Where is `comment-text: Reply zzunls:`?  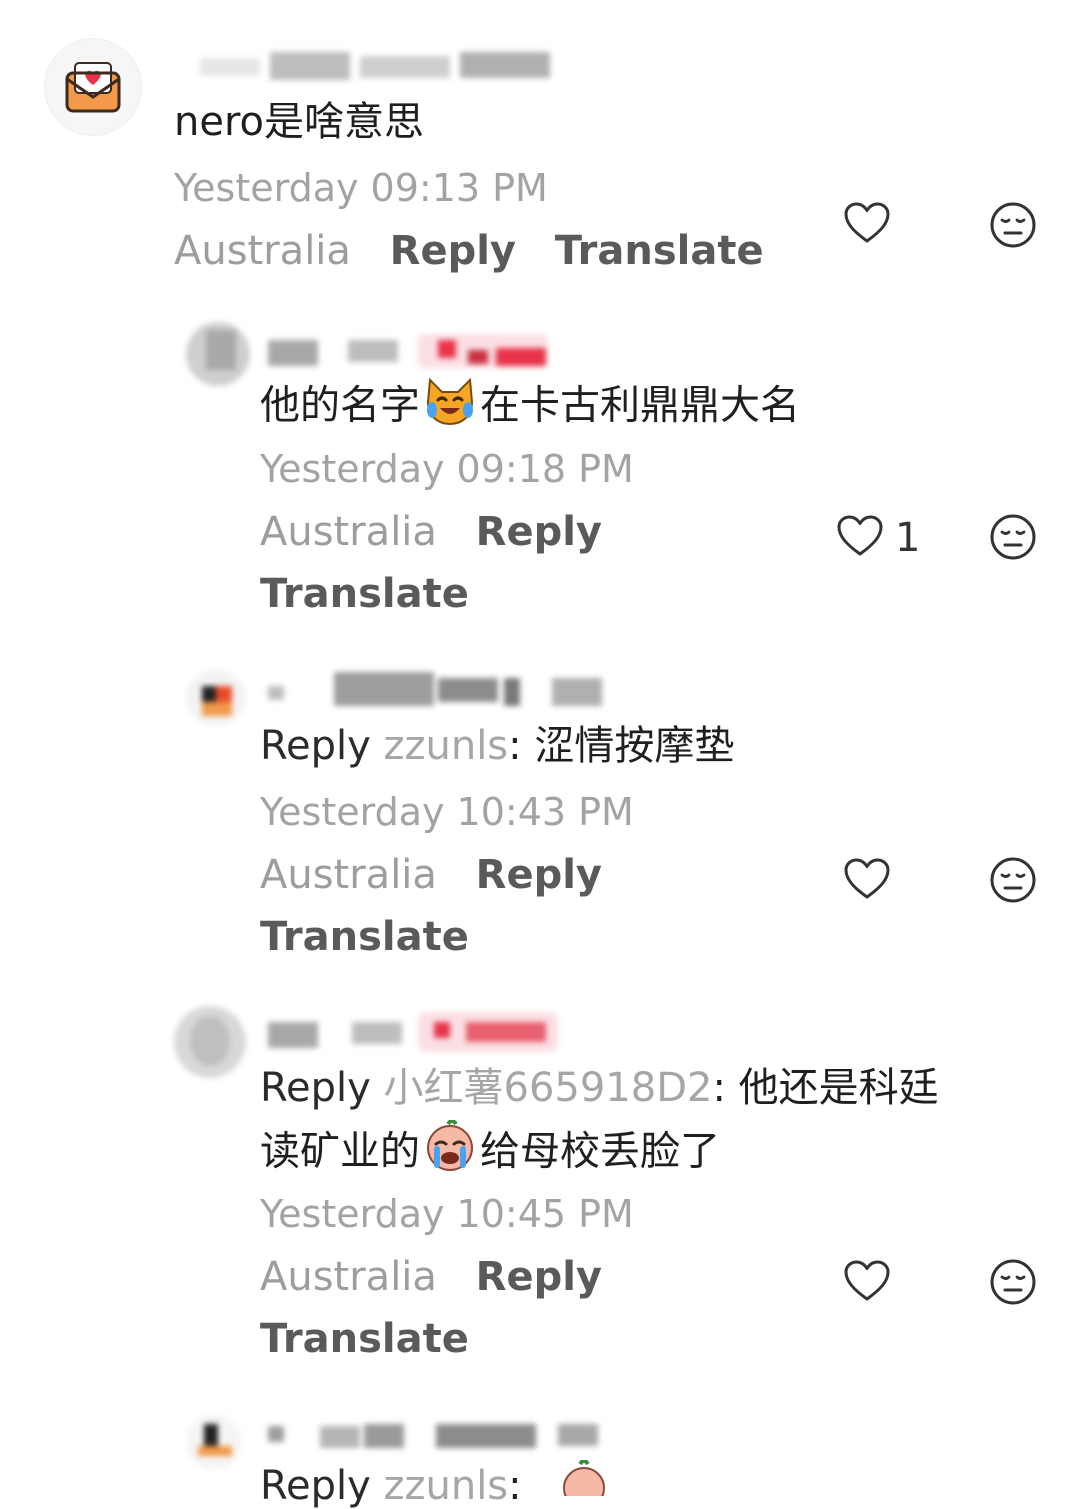
comment-text: Reply zzunls: is located at coordinates (391, 1486).